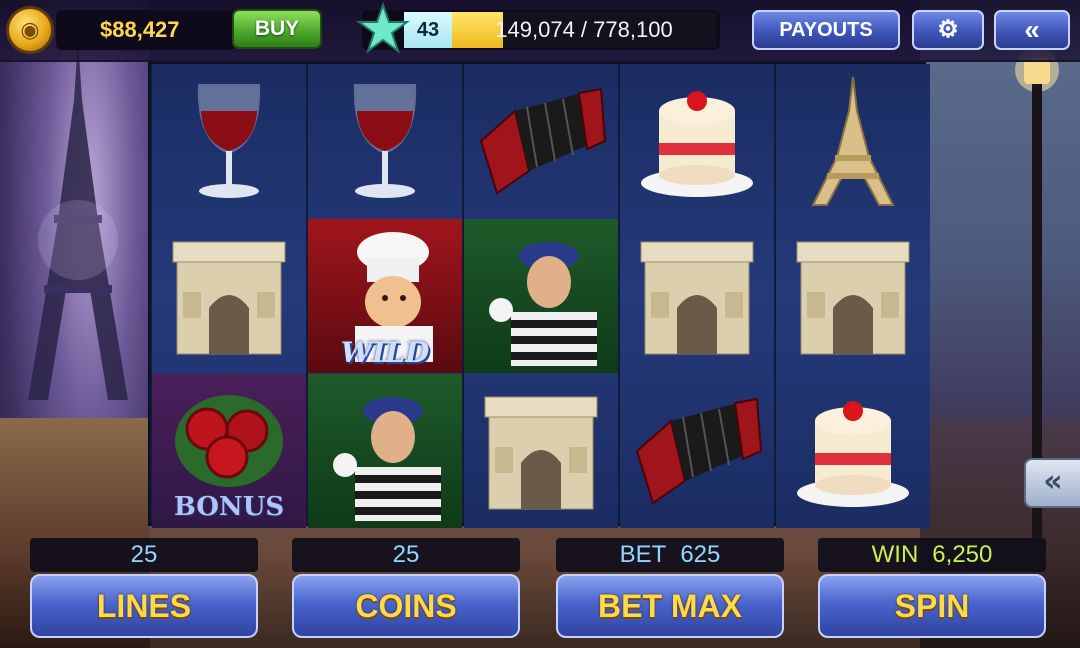 This screenshot has height=648, width=1080. I want to click on buy-button: BUY, so click(277, 29).